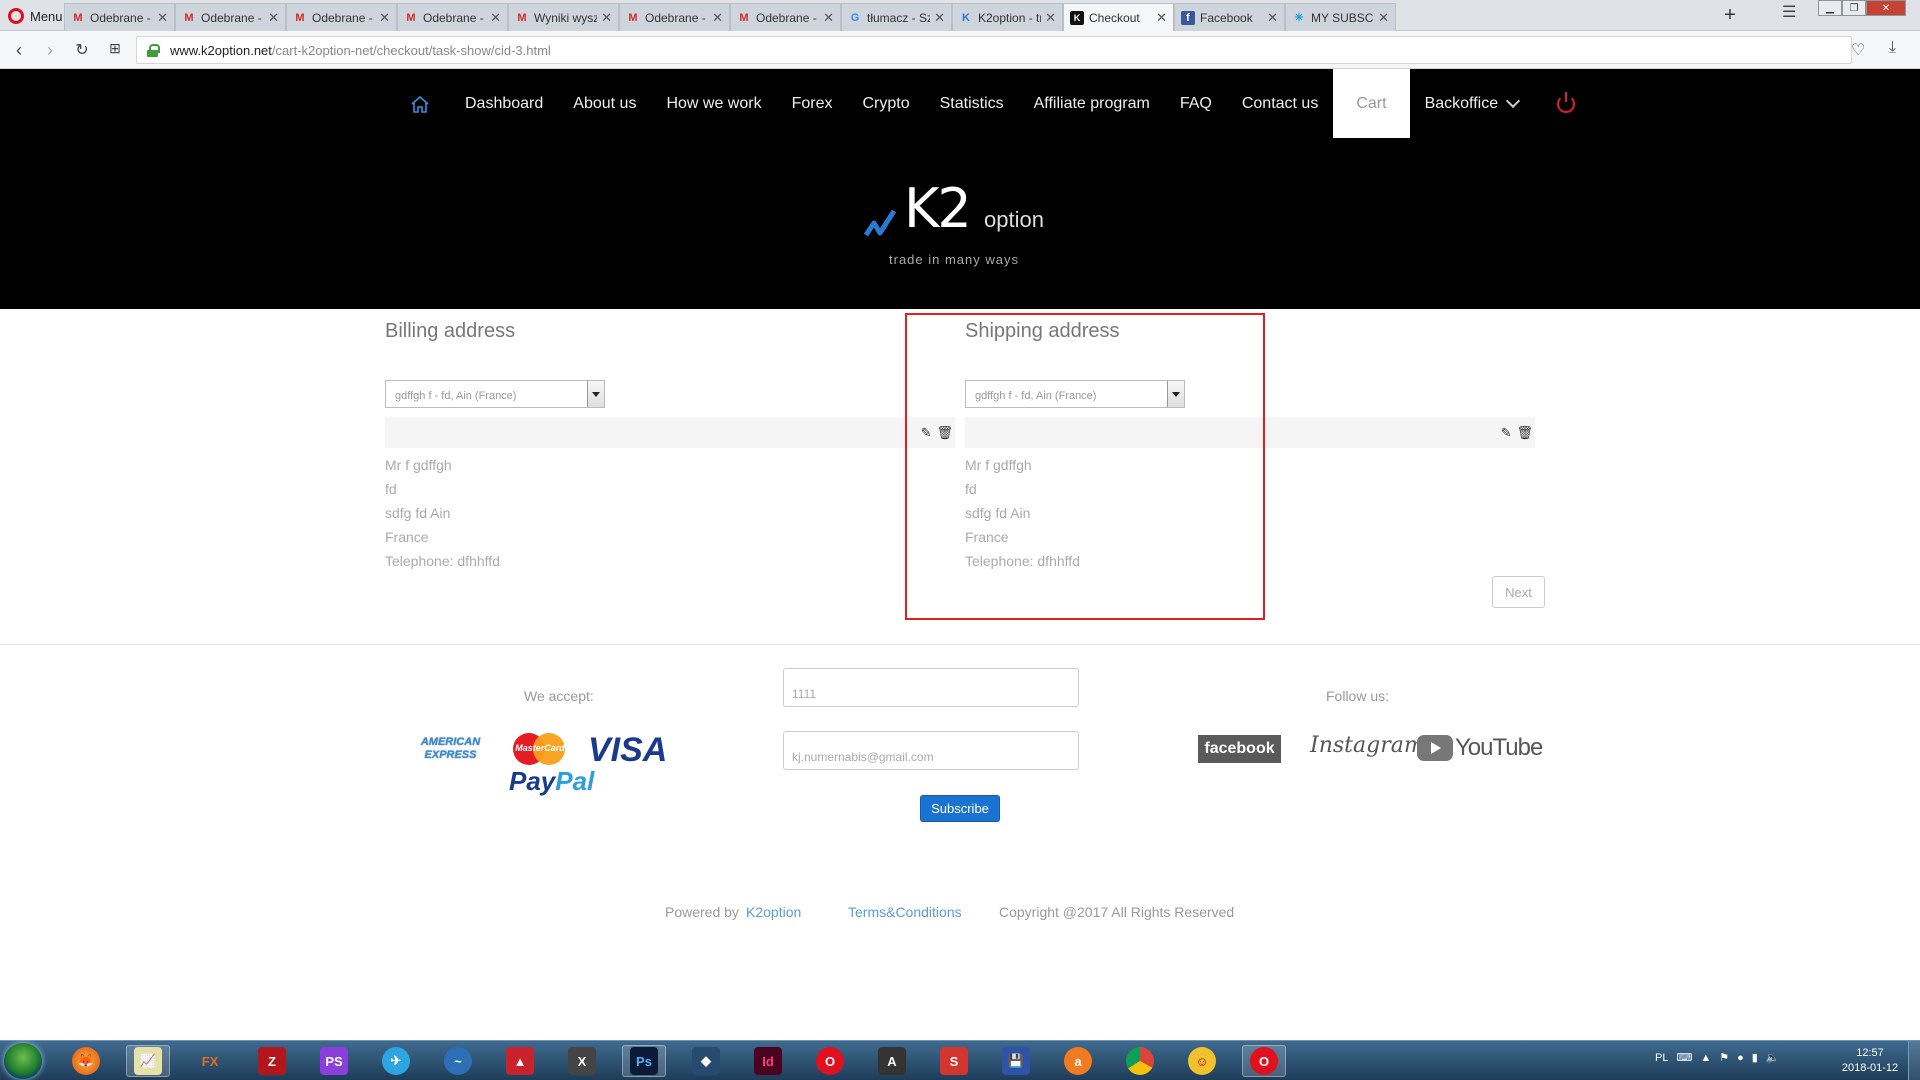 This screenshot has width=1920, height=1080. I want to click on xnview-icon: X, so click(582, 1061).